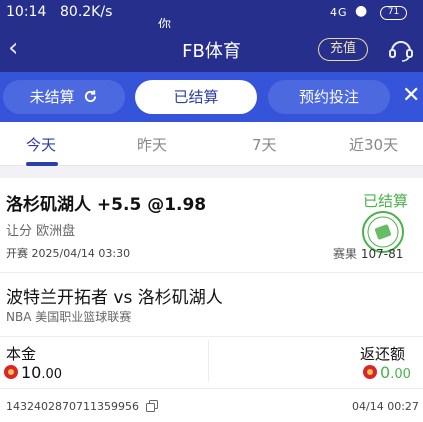  I want to click on tab-30-days: 近30天, so click(373, 144).